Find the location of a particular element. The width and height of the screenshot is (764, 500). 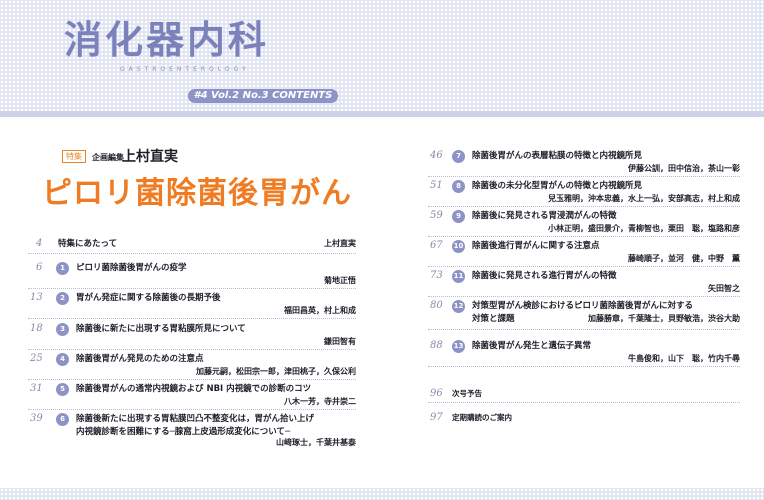

entry-number-badge: 3 is located at coordinates (62, 329).